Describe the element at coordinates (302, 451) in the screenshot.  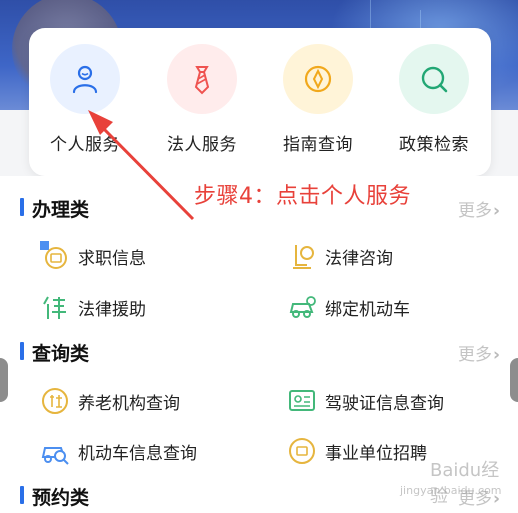
I see `recruitment-icon` at that location.